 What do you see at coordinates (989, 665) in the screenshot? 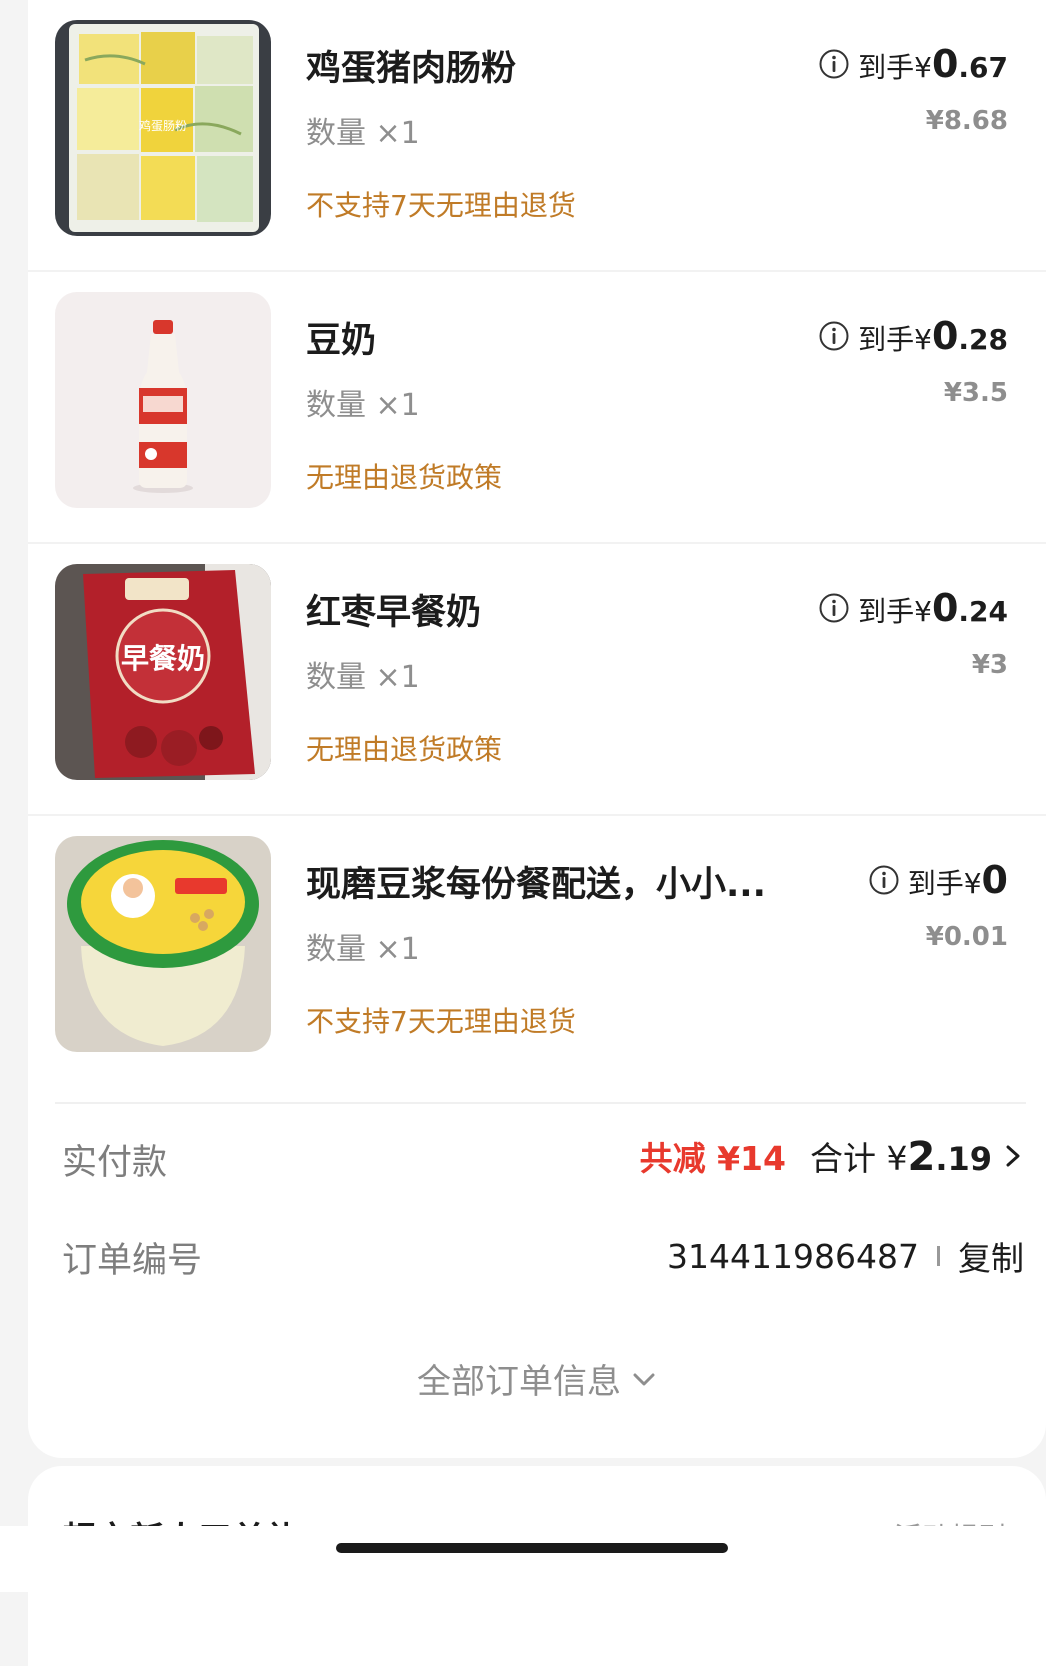
I see `original-price: ¥3` at bounding box center [989, 665].